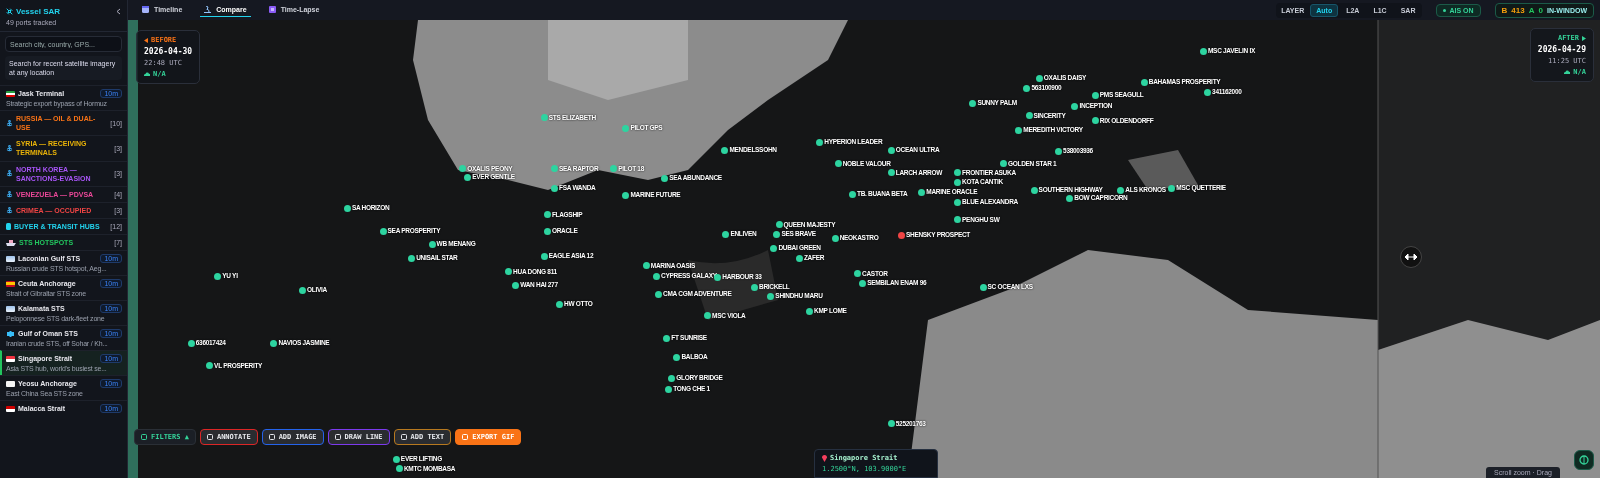 The width and height of the screenshot is (1600, 478). I want to click on app-title: Vessel SAR, so click(38, 11).